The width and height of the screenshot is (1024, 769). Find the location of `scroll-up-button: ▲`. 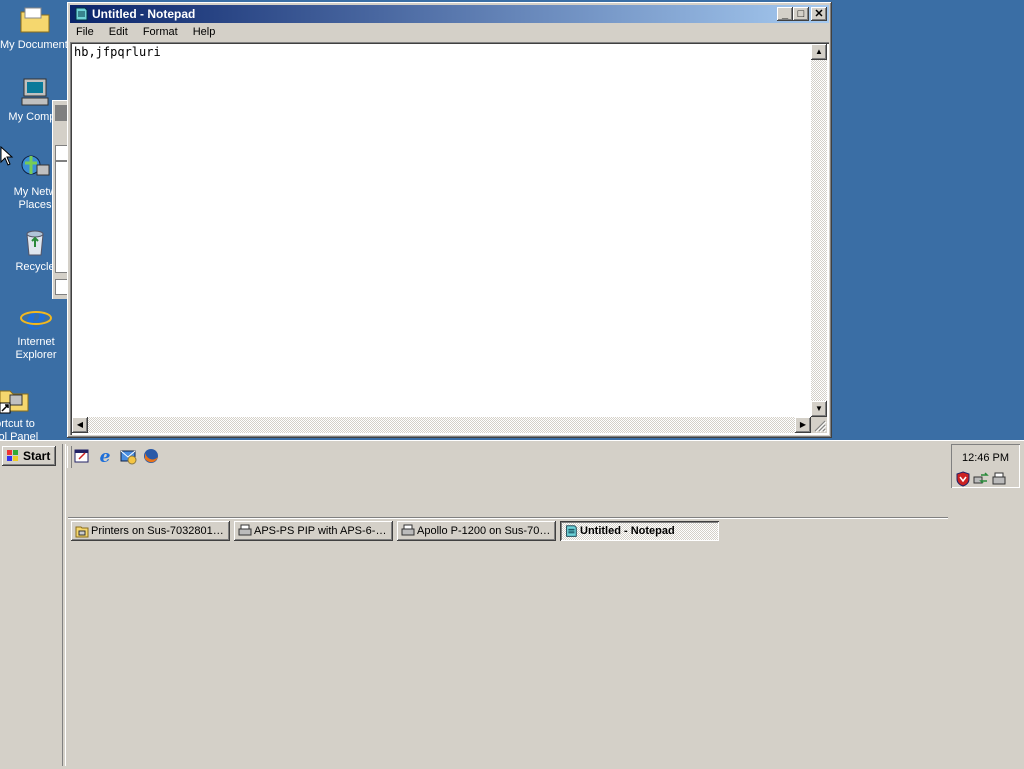

scroll-up-button: ▲ is located at coordinates (819, 52).